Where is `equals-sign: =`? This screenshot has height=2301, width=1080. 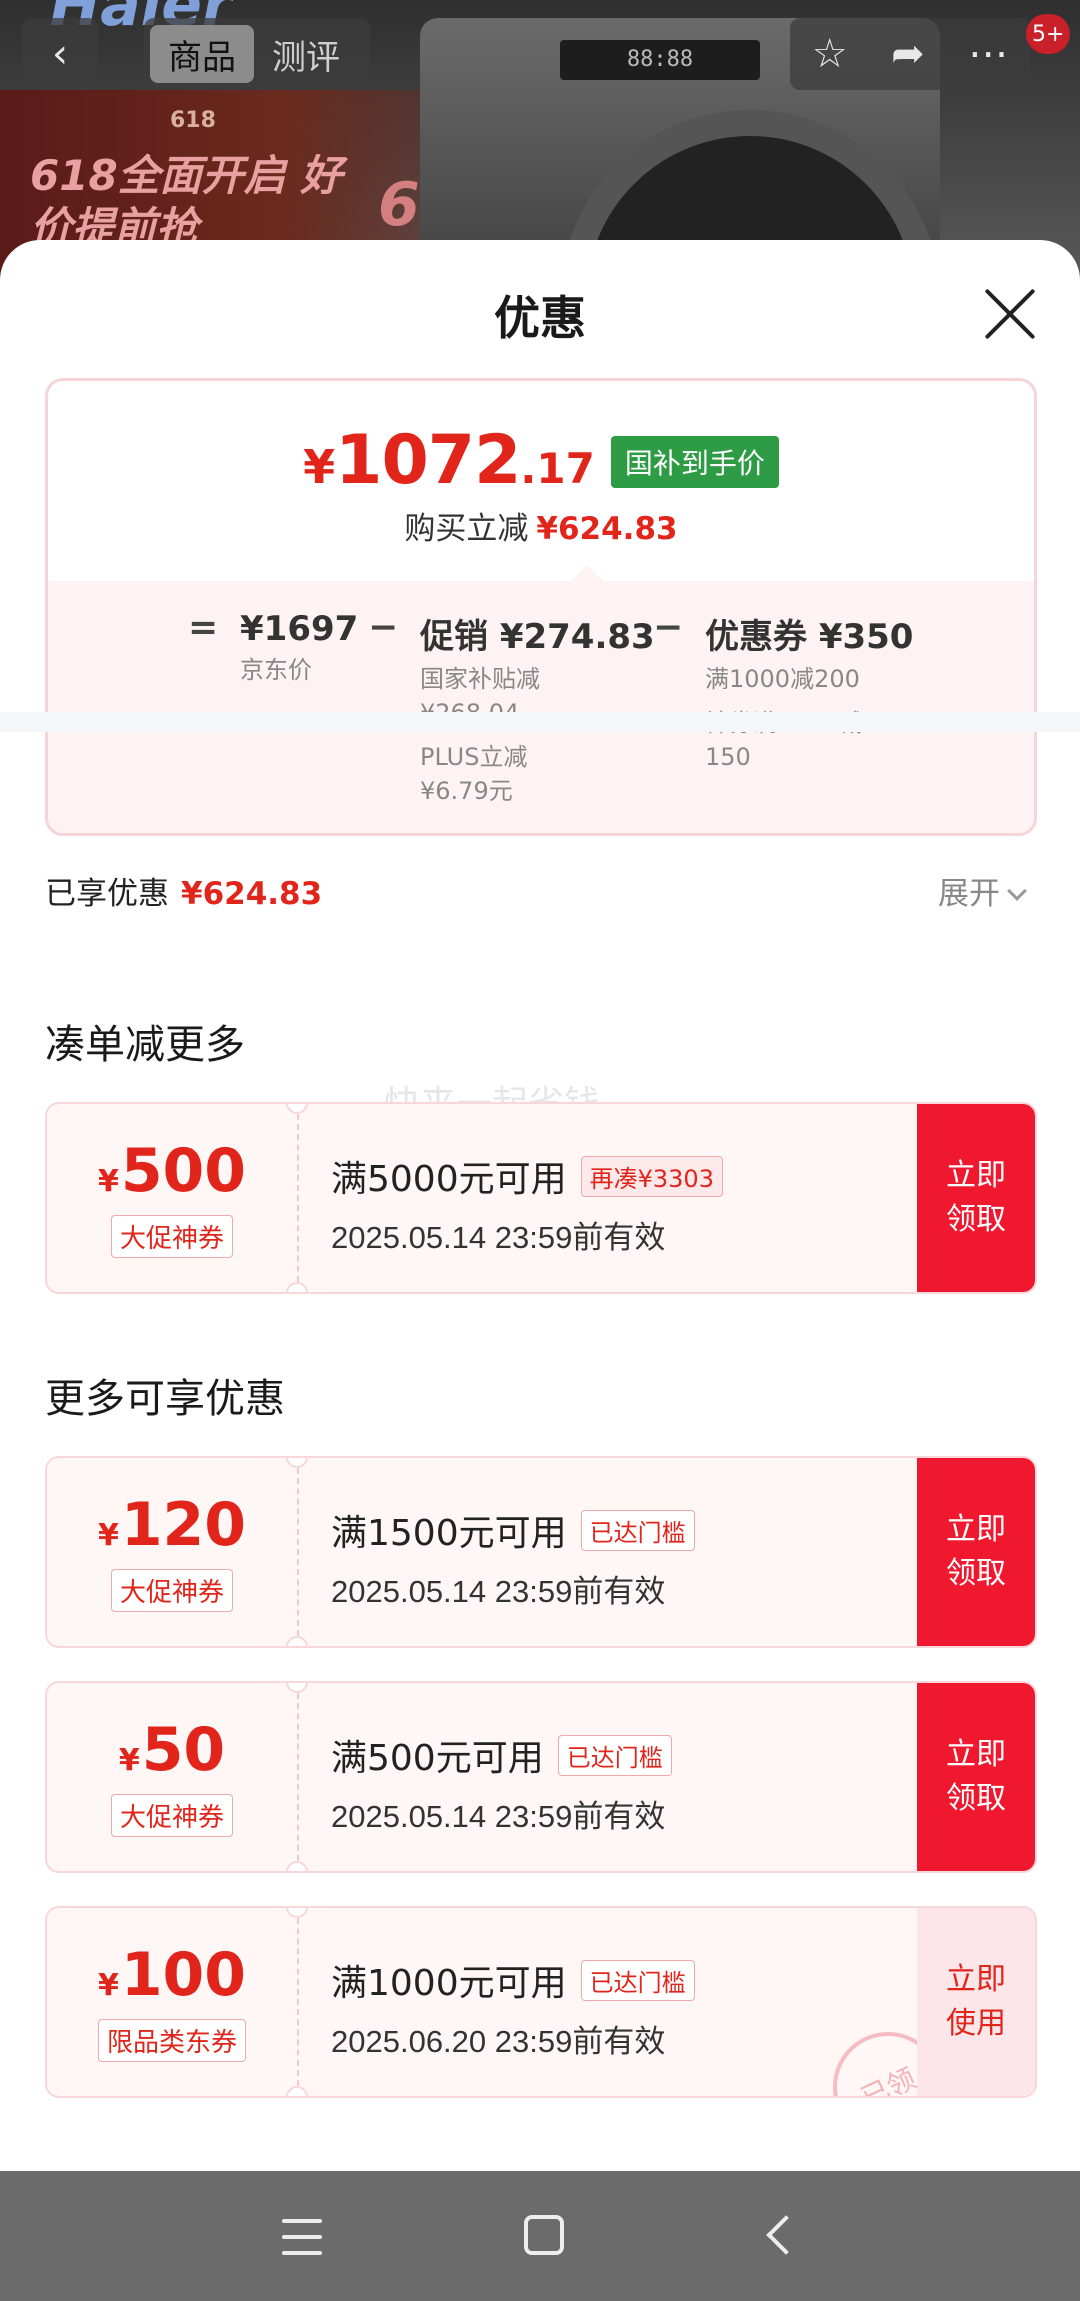
equals-sign: = is located at coordinates (203, 627).